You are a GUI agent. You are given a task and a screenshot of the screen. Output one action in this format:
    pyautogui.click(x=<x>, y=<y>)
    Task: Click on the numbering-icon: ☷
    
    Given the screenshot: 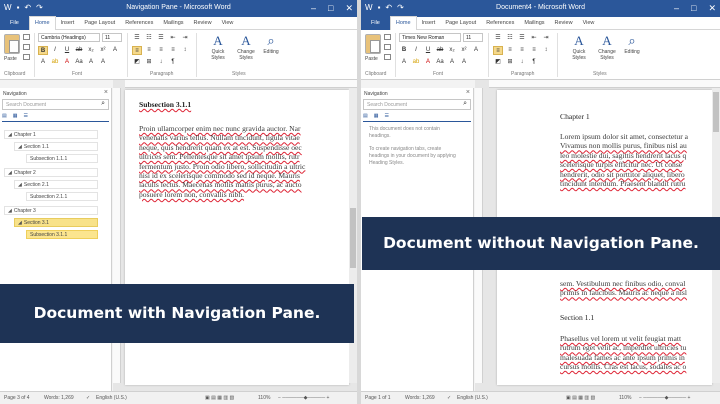 What is the action you would take?
    pyautogui.click(x=149, y=38)
    